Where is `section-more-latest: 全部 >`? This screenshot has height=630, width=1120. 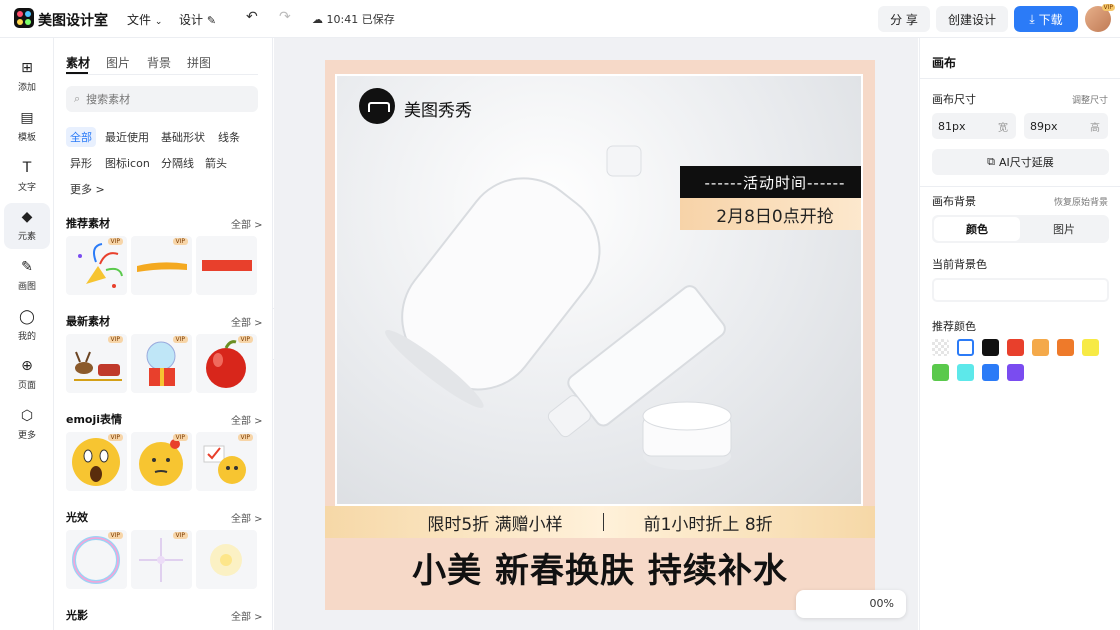
section-more-latest: 全部 > is located at coordinates (247, 321).